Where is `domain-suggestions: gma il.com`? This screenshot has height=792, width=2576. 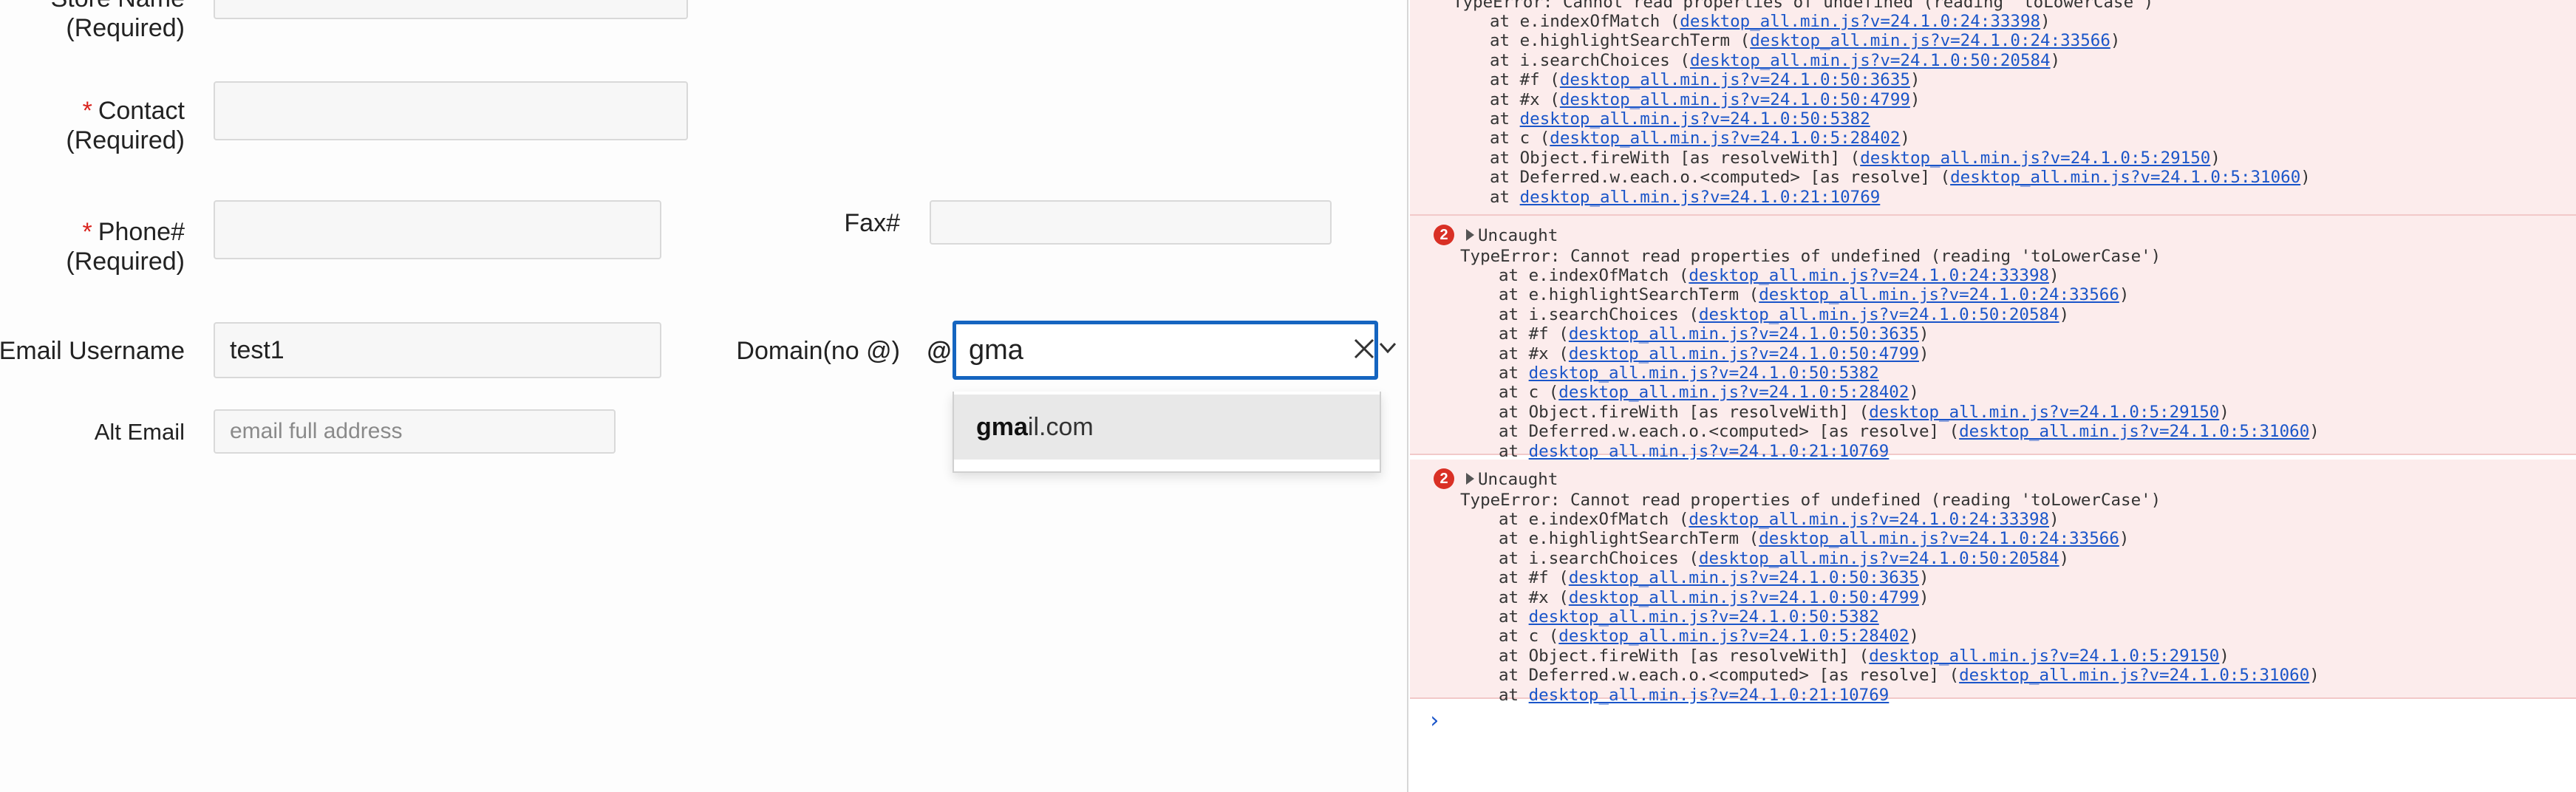 domain-suggestions: gma il.com is located at coordinates (1167, 432).